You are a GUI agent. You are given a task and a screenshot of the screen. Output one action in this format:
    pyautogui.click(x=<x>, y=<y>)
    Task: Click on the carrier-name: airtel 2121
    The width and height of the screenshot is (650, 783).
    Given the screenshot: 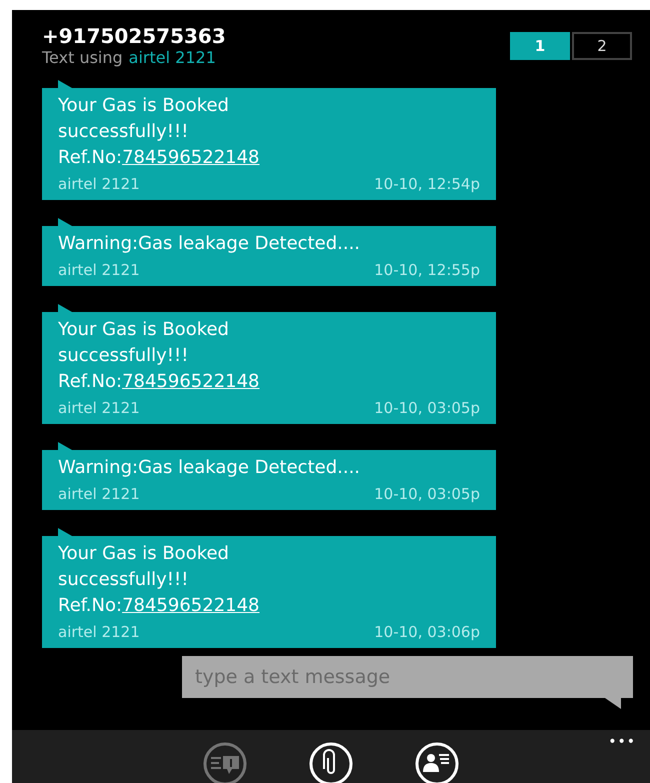 What is the action you would take?
    pyautogui.click(x=172, y=58)
    